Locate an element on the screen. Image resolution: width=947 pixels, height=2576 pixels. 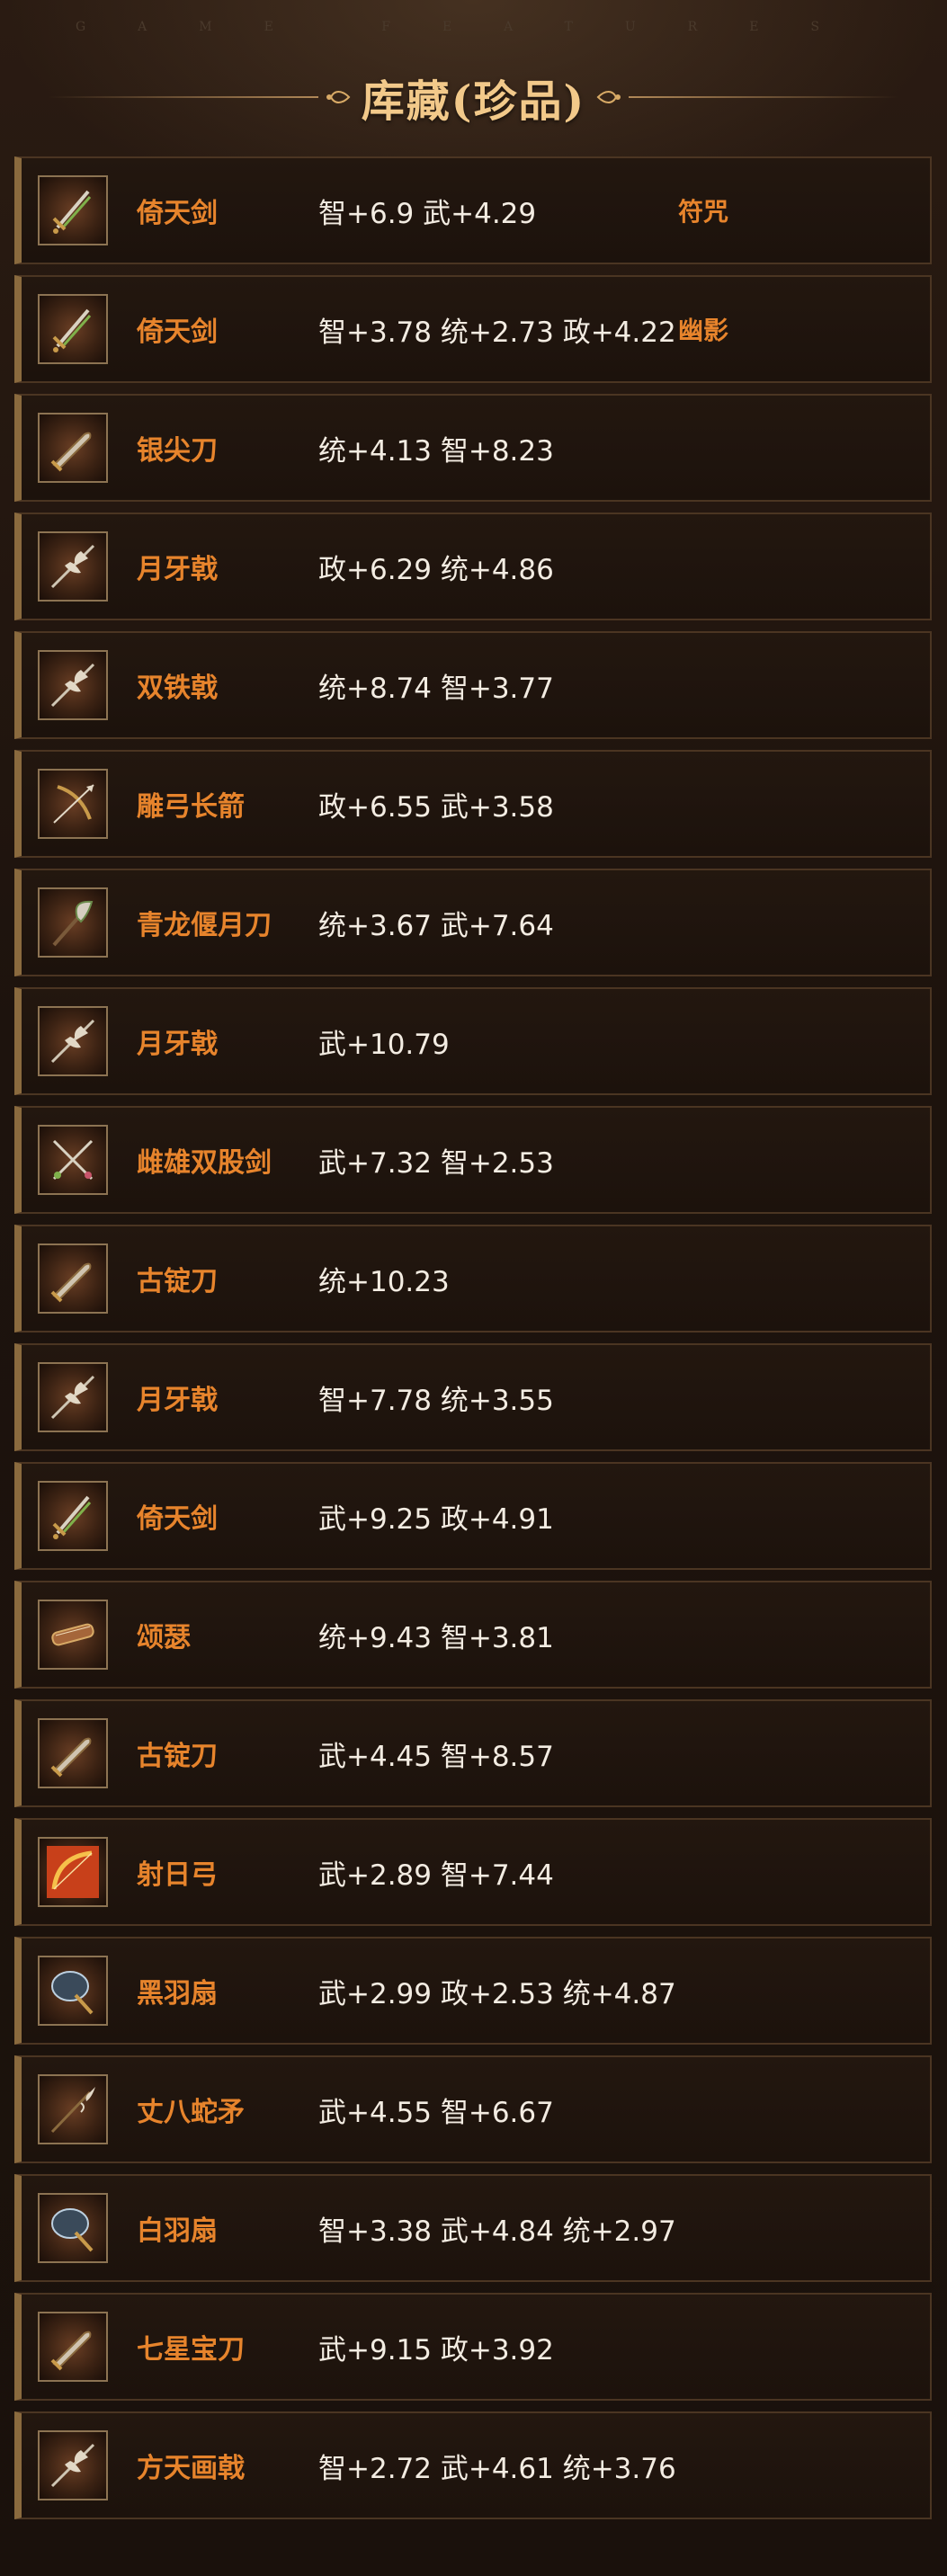
item-name: 颂瑟 is located at coordinates (164, 1638).